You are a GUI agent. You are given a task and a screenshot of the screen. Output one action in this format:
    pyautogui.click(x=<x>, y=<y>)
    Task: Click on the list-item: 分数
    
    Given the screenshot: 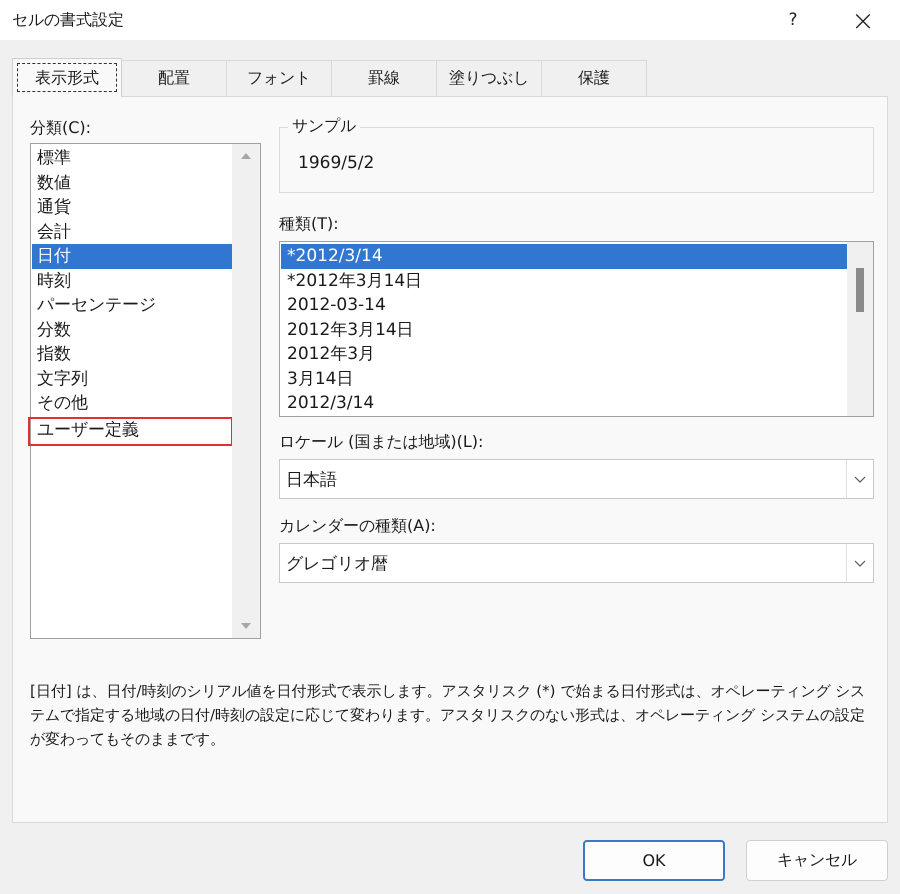 What is the action you would take?
    pyautogui.click(x=132, y=330)
    